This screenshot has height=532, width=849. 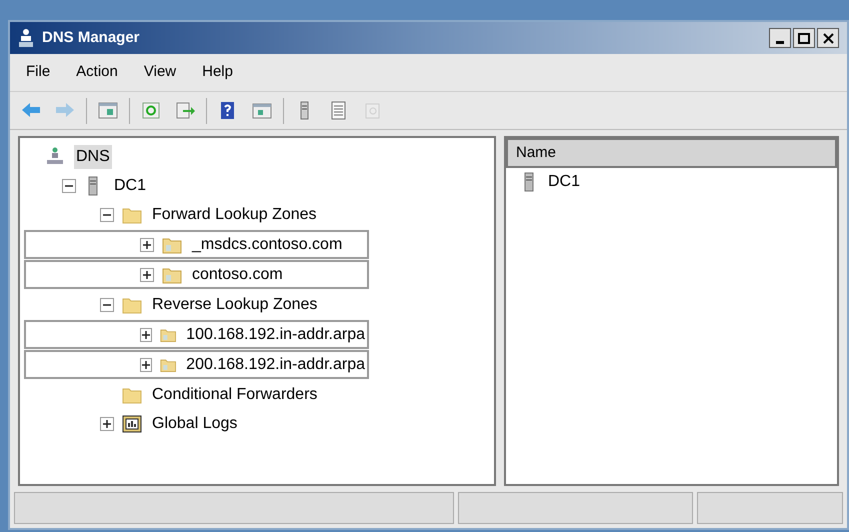 What do you see at coordinates (217, 72) in the screenshot?
I see `menu-item: Help` at bounding box center [217, 72].